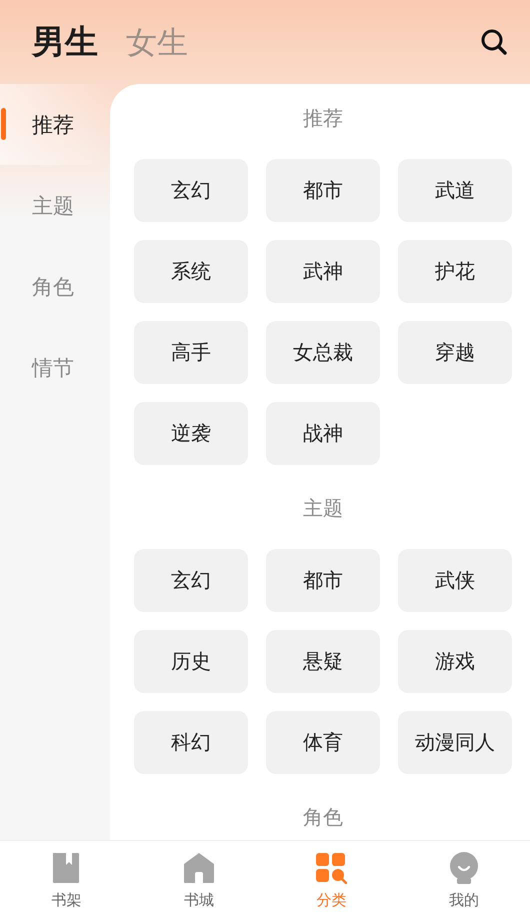 Image resolution: width=530 pixels, height=920 pixels. What do you see at coordinates (198, 868) in the screenshot?
I see `house-icon` at bounding box center [198, 868].